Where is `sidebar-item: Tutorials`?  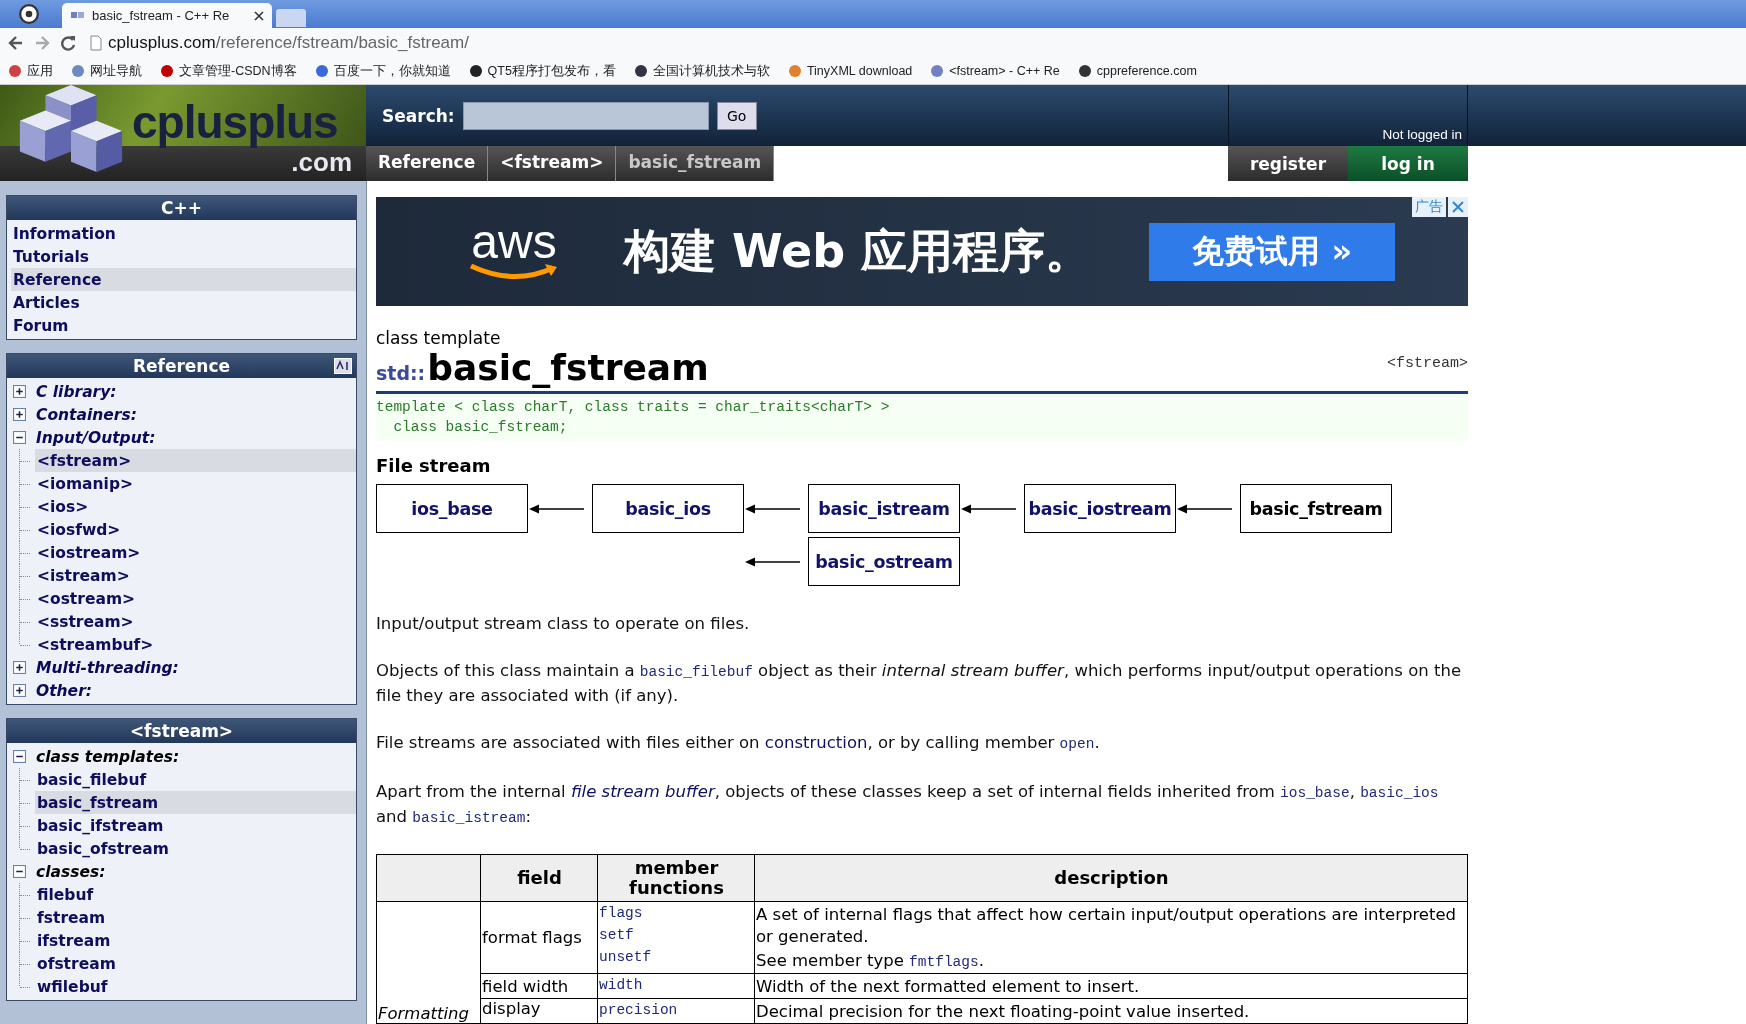 sidebar-item: Tutorials is located at coordinates (183, 256).